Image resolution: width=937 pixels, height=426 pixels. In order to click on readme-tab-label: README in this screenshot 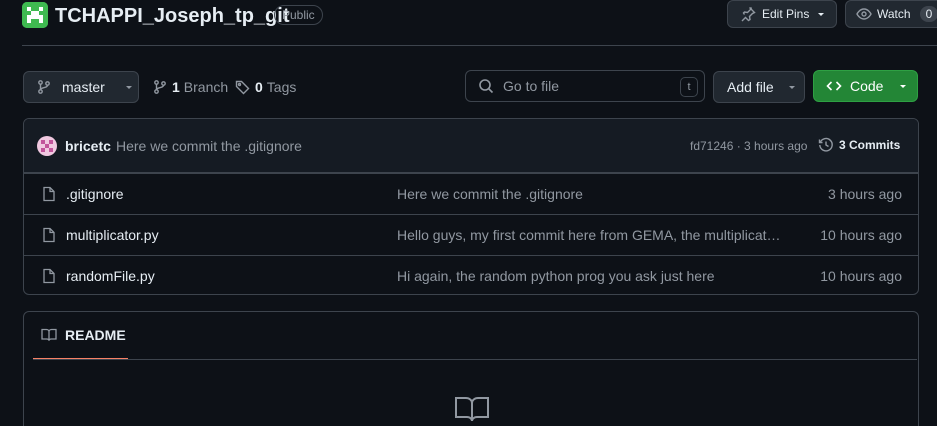, I will do `click(95, 335)`.